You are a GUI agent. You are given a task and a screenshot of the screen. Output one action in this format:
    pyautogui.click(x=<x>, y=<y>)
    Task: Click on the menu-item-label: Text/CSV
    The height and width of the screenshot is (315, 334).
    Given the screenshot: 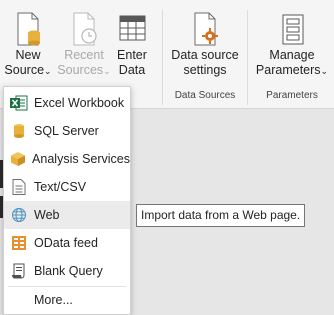 What is the action you would take?
    pyautogui.click(x=60, y=187)
    